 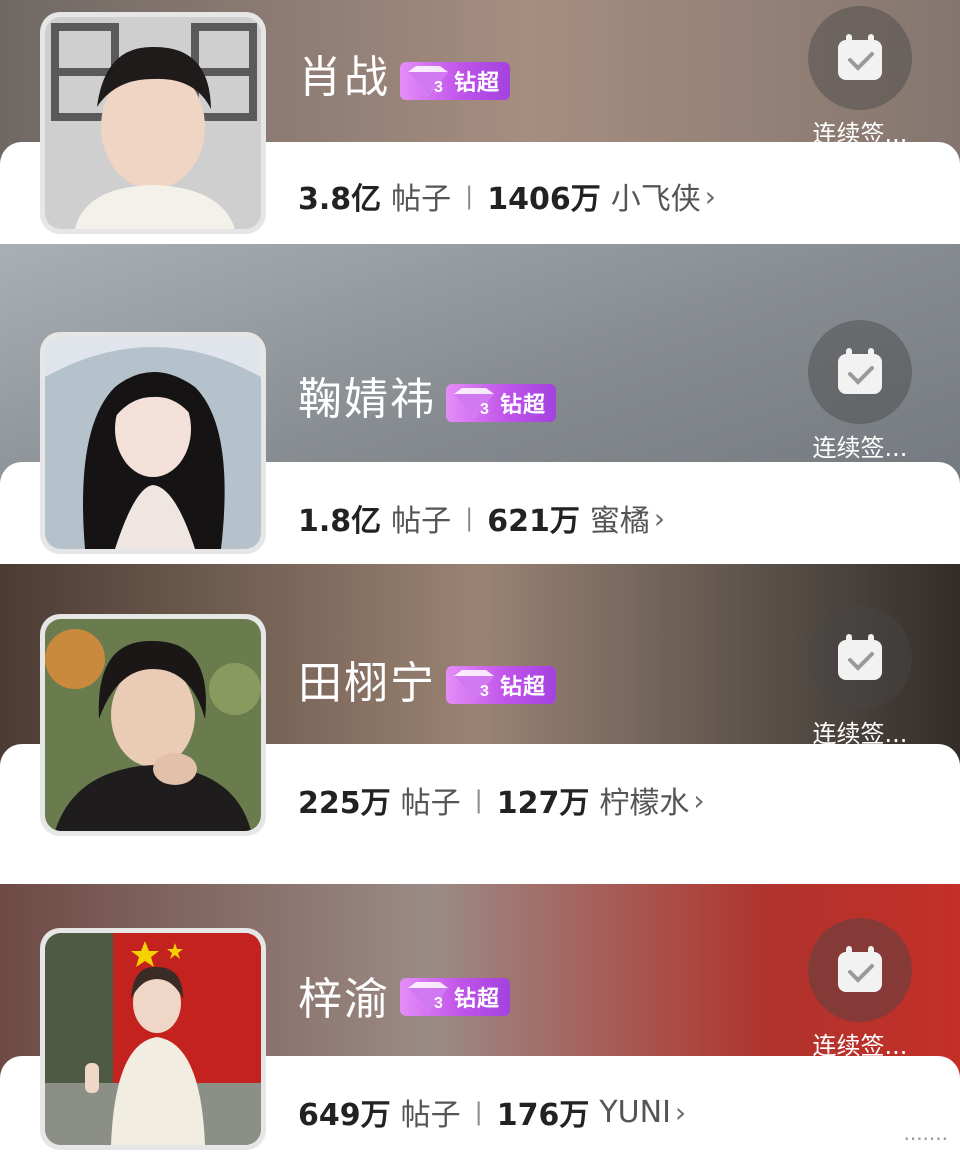 I want to click on watermark: ·······, so click(x=925, y=1139).